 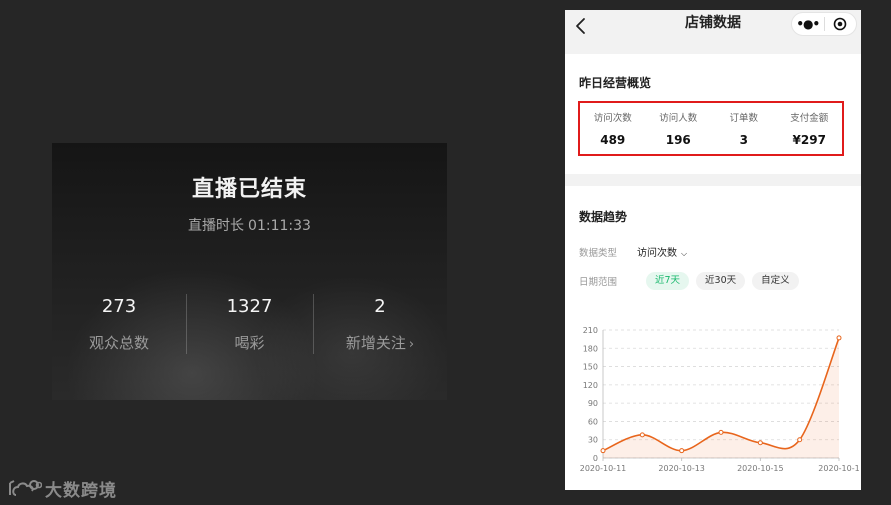 What do you see at coordinates (744, 128) in the screenshot?
I see `overview-orders: 订单数 3` at bounding box center [744, 128].